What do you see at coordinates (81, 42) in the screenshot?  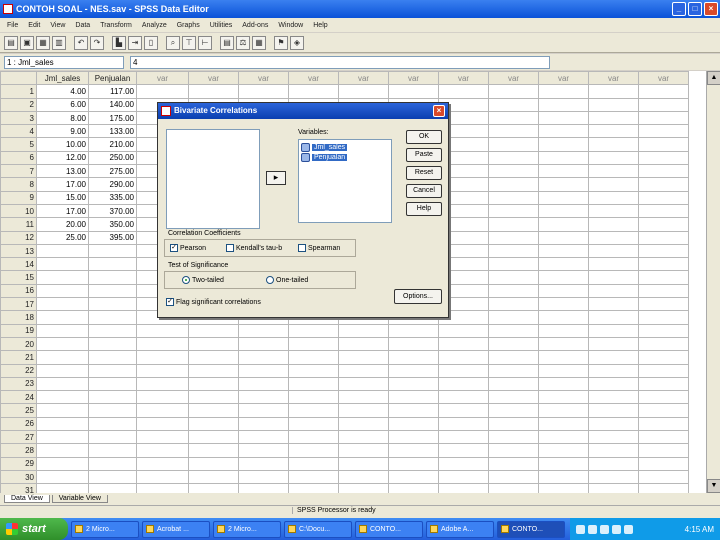 I see `undo-icon: ↶` at bounding box center [81, 42].